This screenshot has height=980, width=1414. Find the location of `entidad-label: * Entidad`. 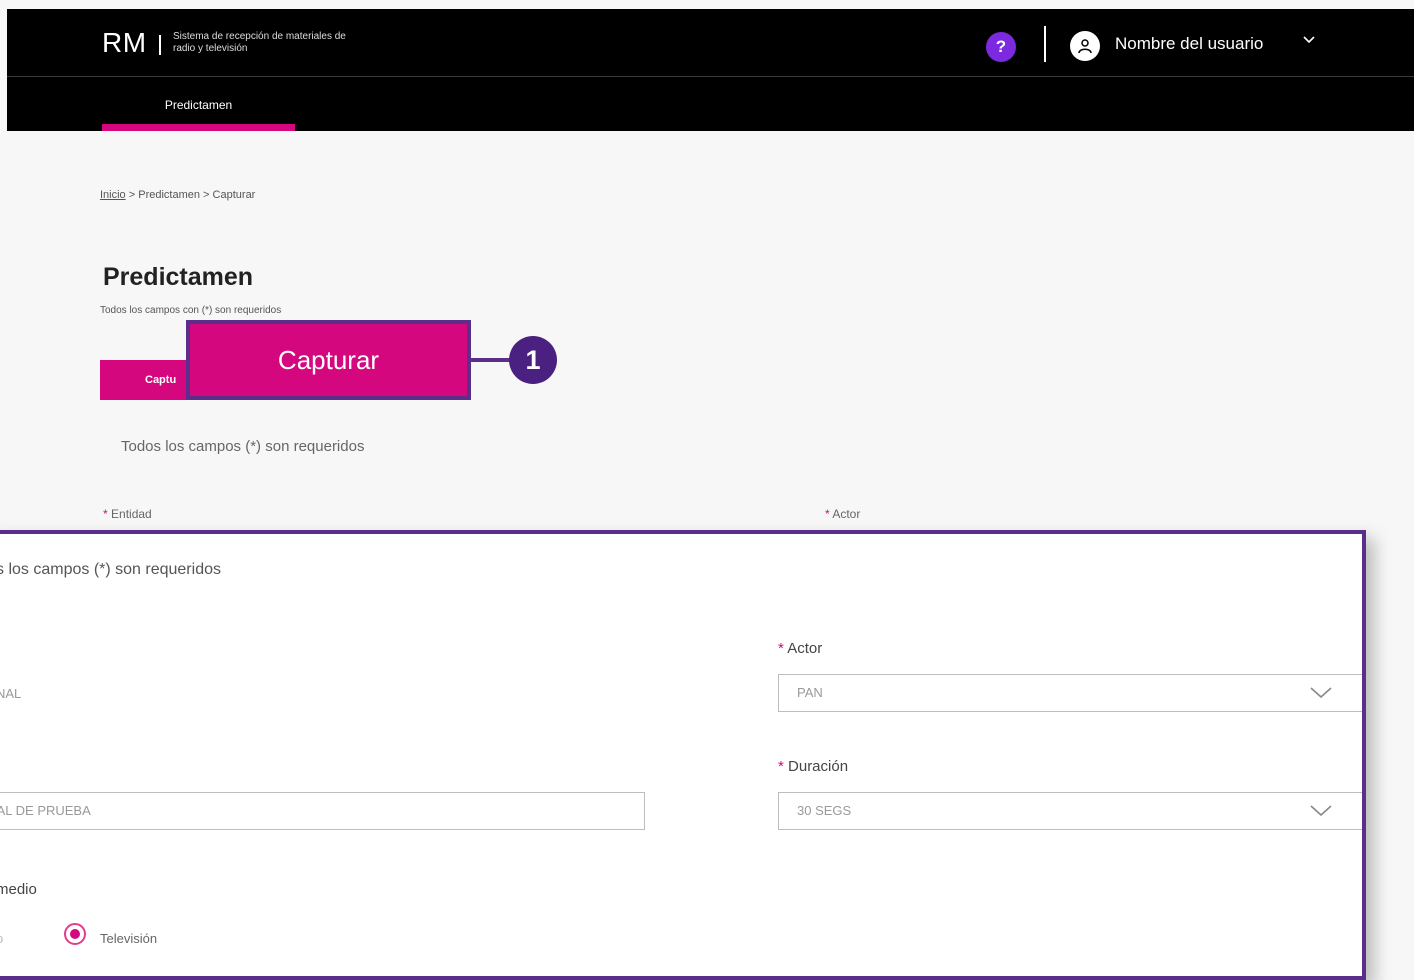

entidad-label: * Entidad is located at coordinates (127, 514).